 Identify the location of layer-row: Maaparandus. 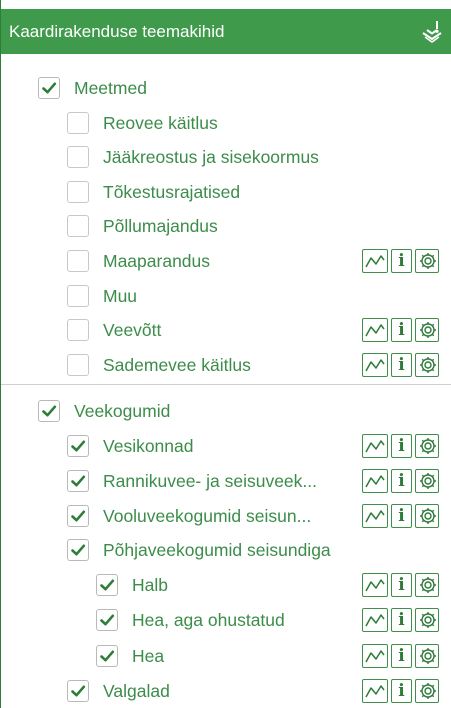
(138, 261).